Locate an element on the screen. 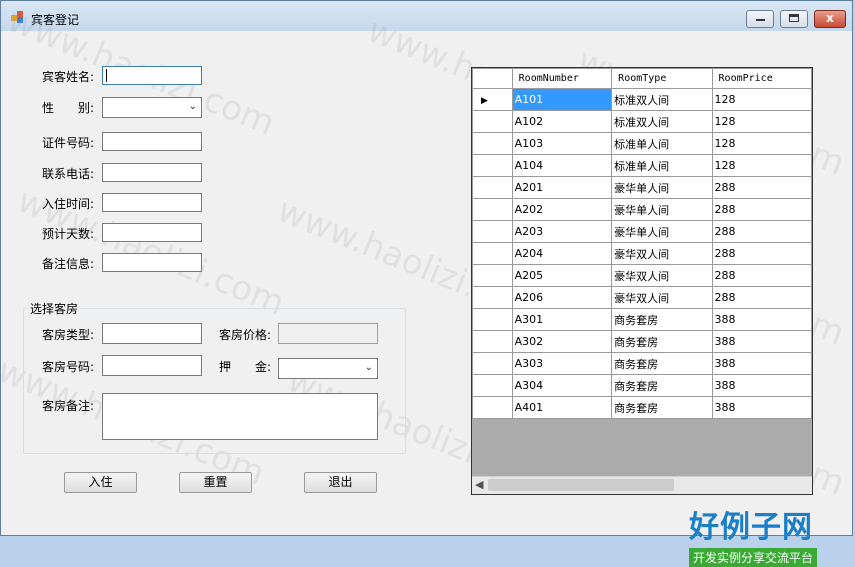 The height and width of the screenshot is (567, 855). column-header-roomtype: RoomType is located at coordinates (662, 78).